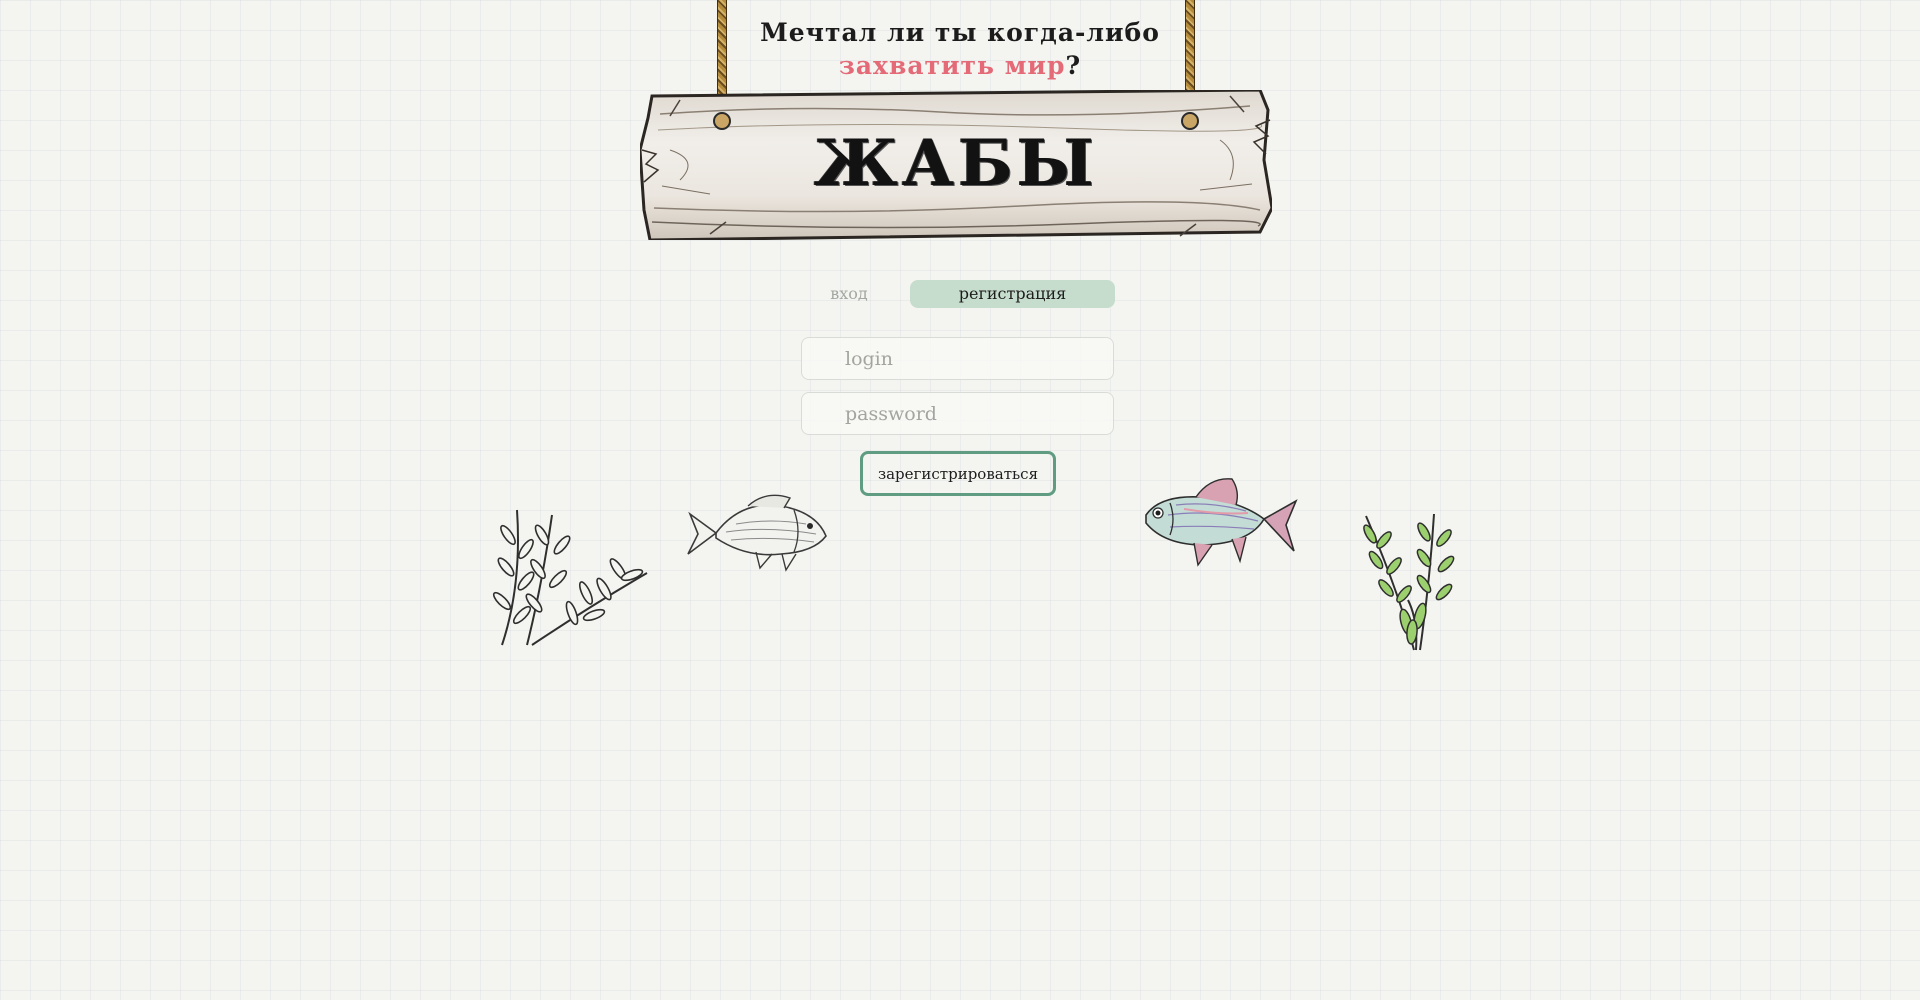 The height and width of the screenshot is (1000, 1920). What do you see at coordinates (722, 121) in the screenshot?
I see `ring-left-icon` at bounding box center [722, 121].